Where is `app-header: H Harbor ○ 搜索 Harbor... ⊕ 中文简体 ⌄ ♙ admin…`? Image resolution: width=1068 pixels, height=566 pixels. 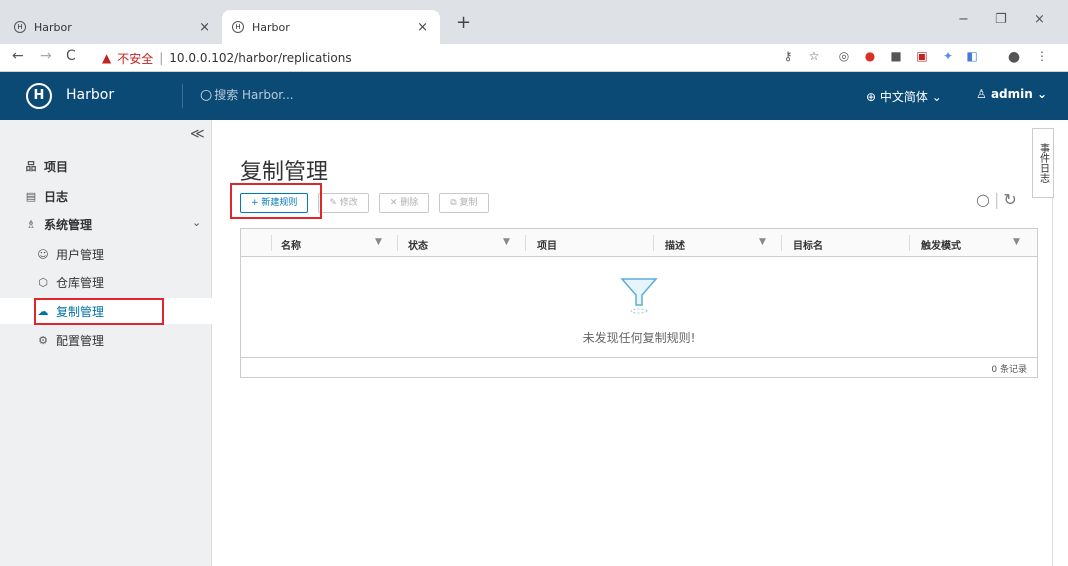 app-header: H Harbor ○ 搜索 Harbor... ⊕ 中文简体 ⌄ ♙ admin… is located at coordinates (534, 96).